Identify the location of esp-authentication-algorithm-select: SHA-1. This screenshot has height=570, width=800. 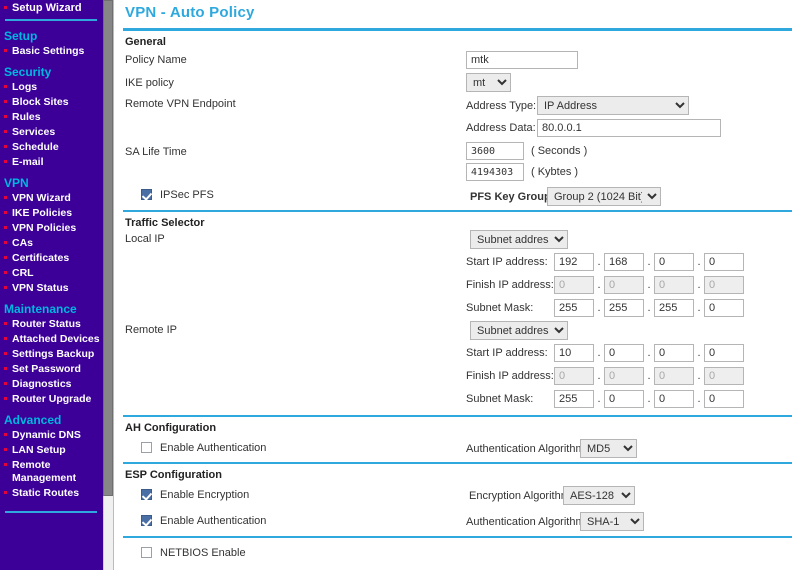
(612, 521).